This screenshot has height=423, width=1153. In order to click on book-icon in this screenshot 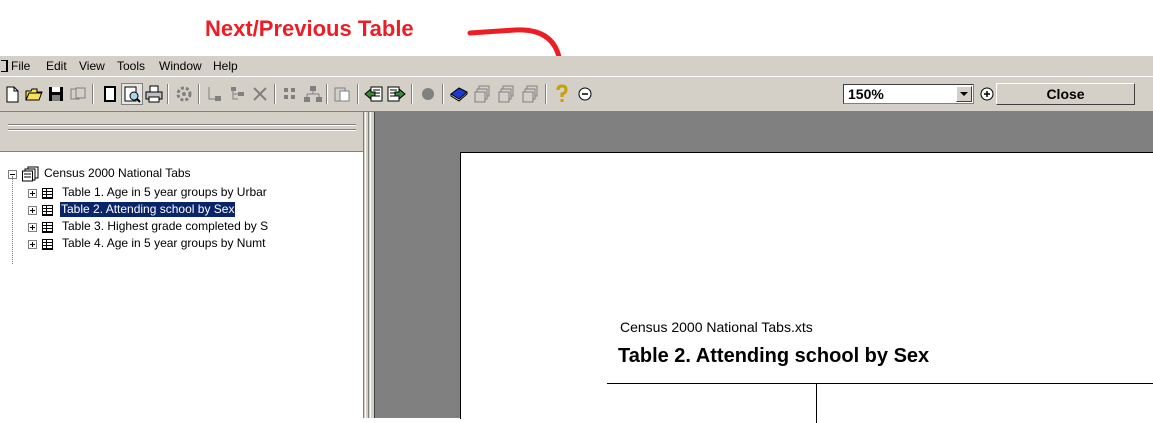, I will do `click(459, 94)`.